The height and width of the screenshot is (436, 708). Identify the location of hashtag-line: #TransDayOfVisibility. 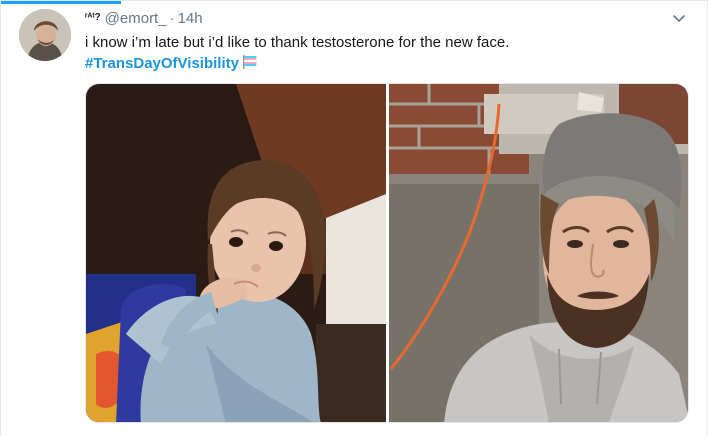
(171, 64).